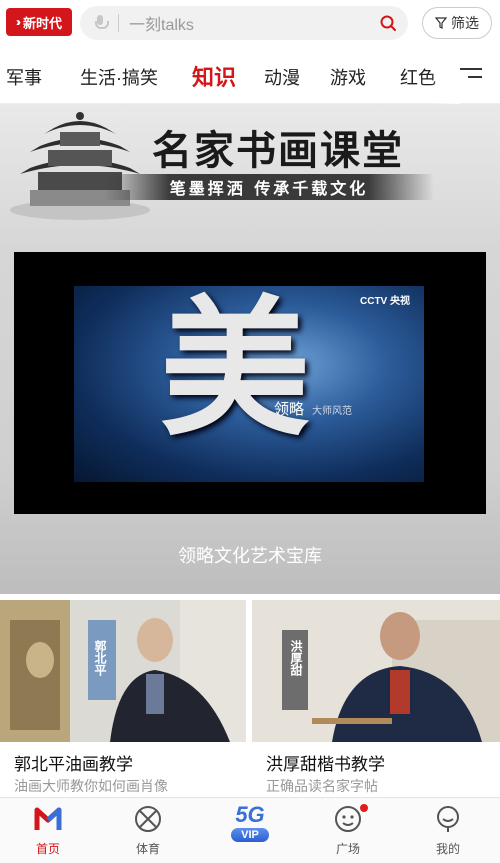  Describe the element at coordinates (385, 301) in the screenshot. I see `cctv-logo: CCTV 央视` at that location.